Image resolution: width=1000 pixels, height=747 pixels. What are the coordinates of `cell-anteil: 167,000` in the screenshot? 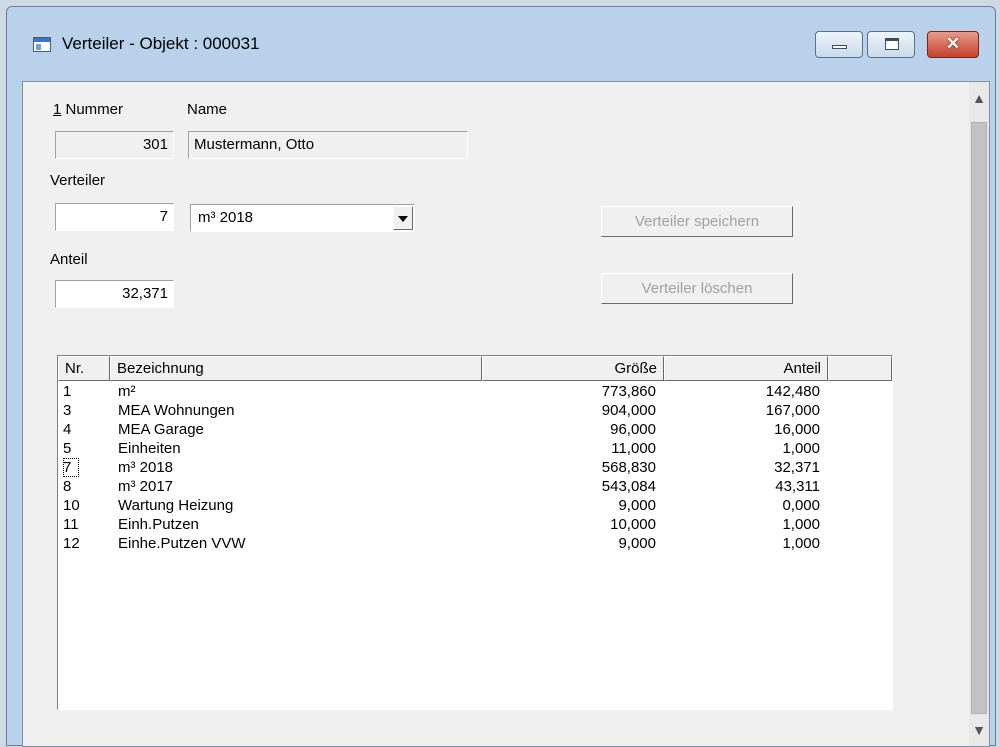 It's located at (792, 410).